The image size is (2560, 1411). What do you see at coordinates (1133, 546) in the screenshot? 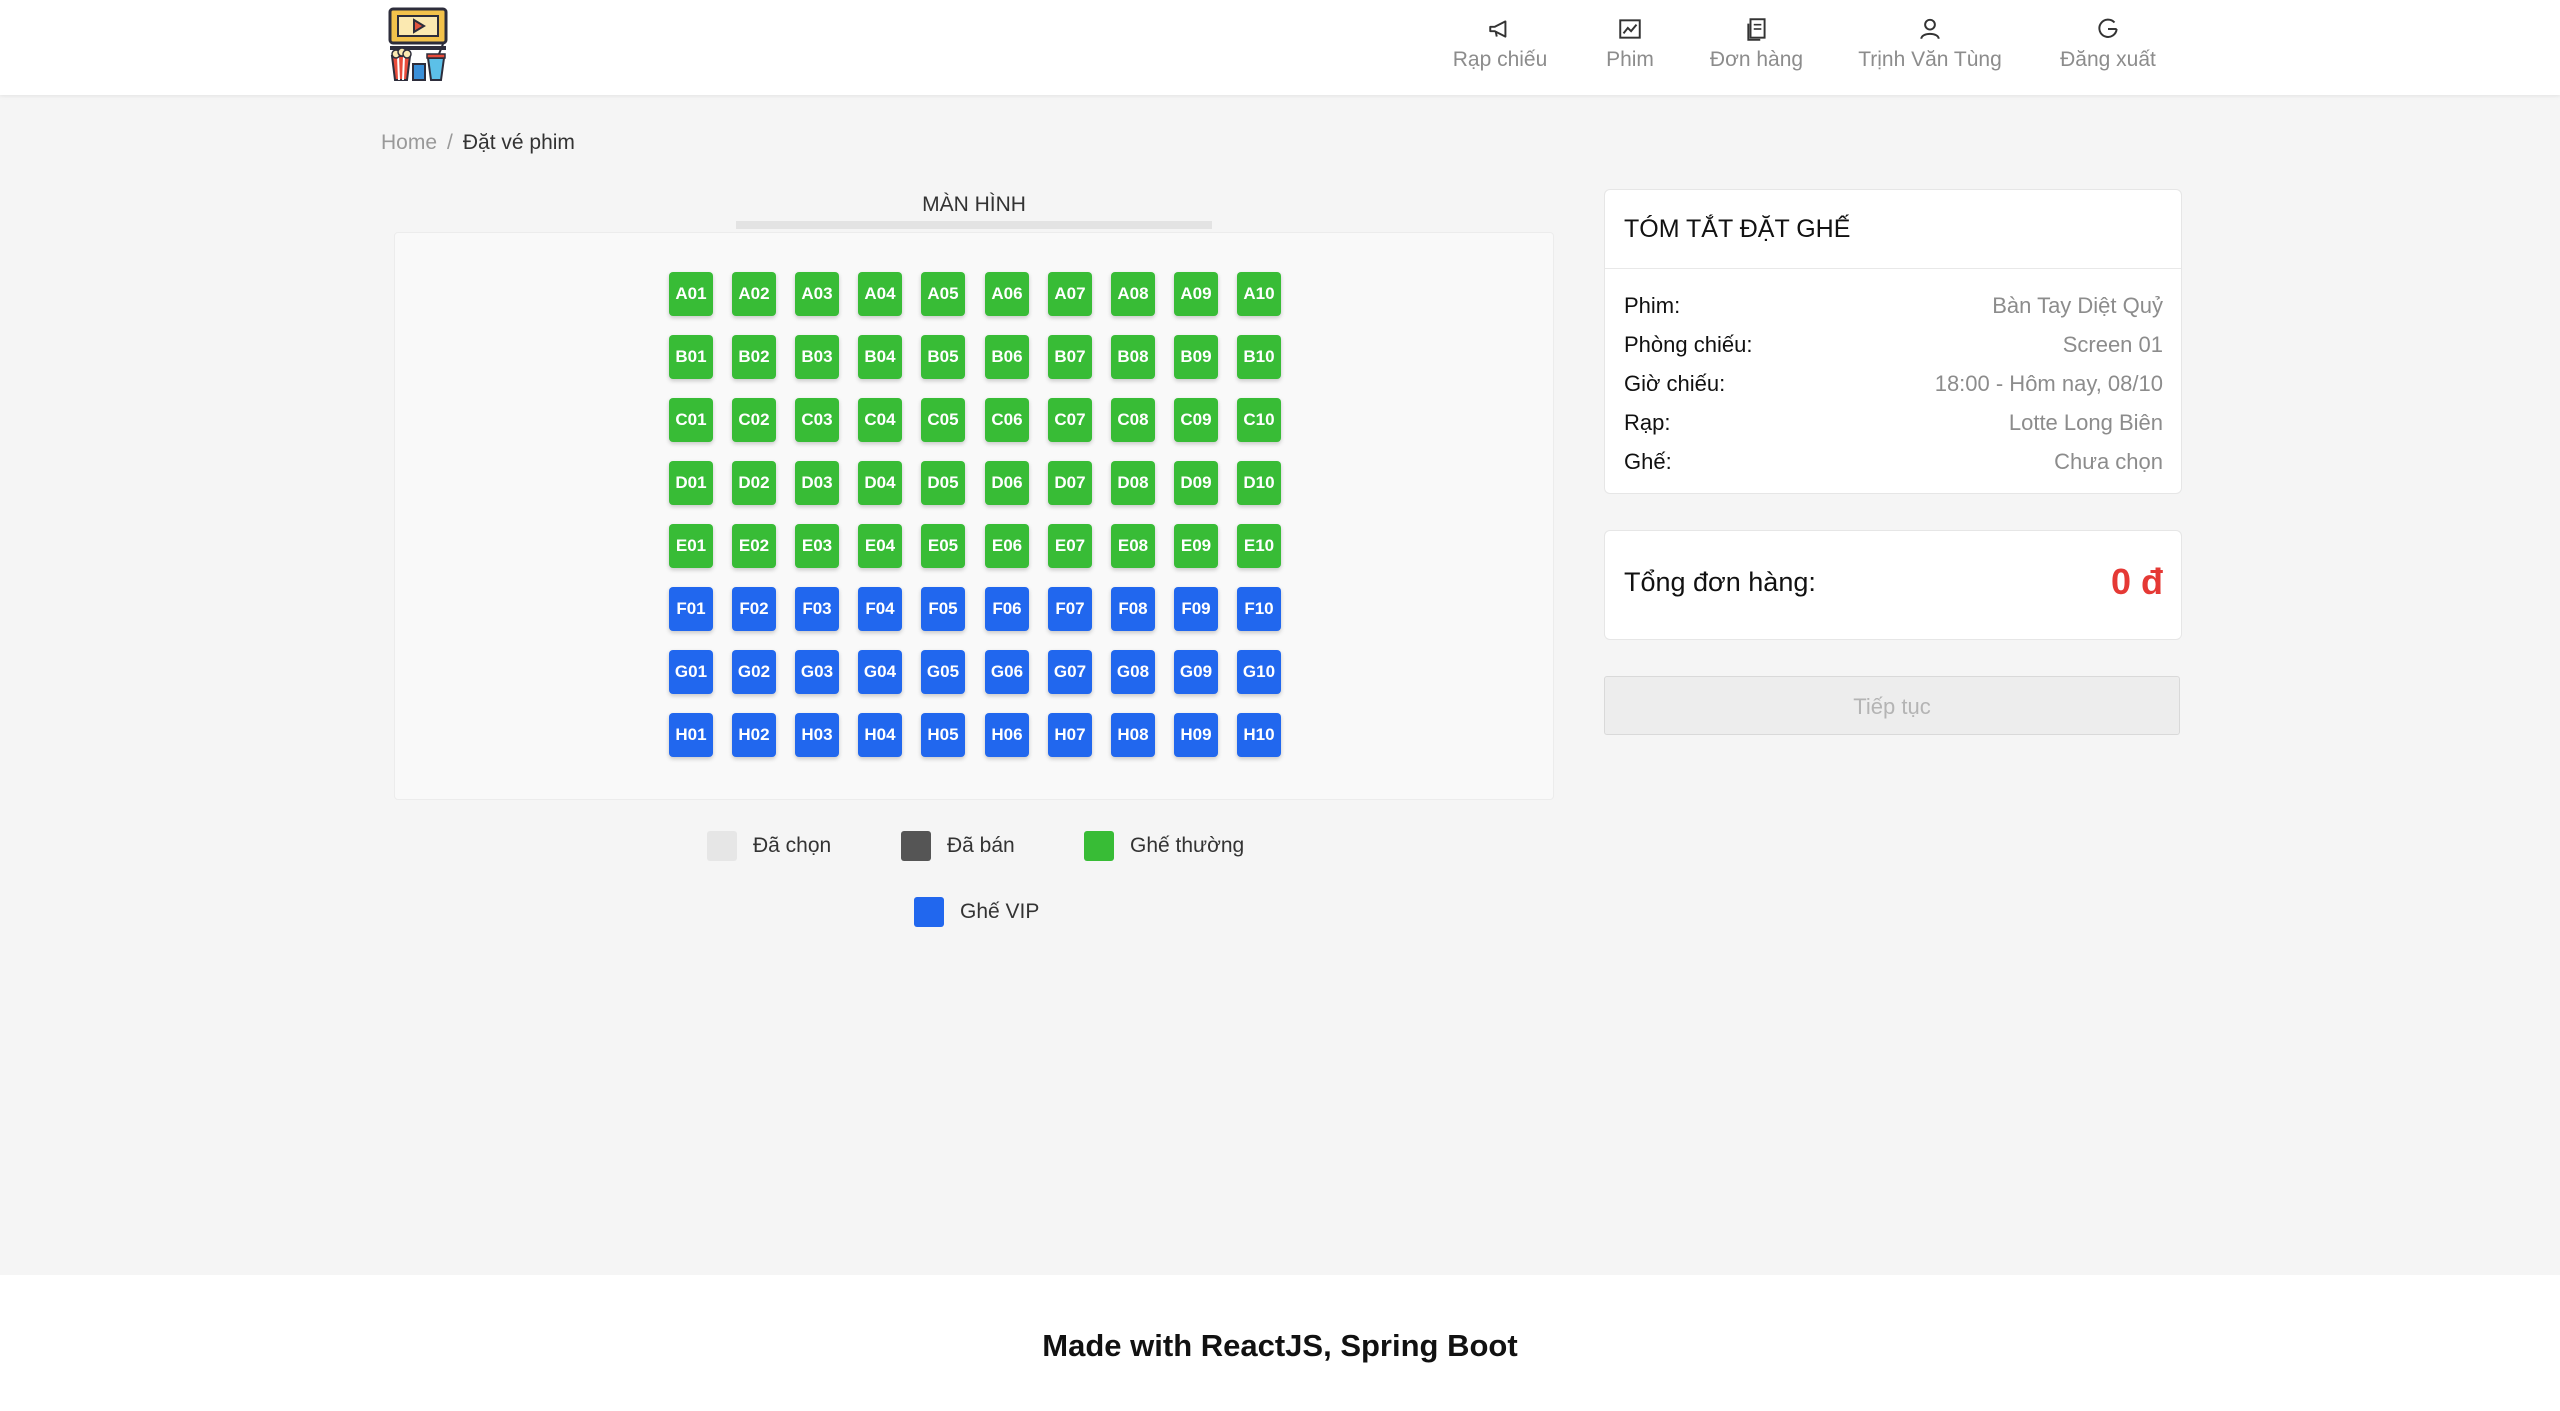
I see `regular-seat: E08` at bounding box center [1133, 546].